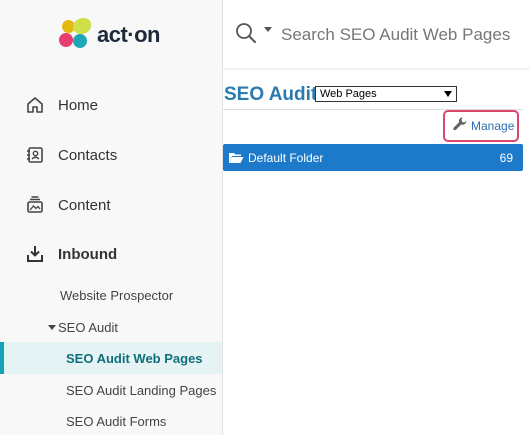 This screenshot has width=530, height=435. Describe the element at coordinates (84, 205) in the screenshot. I see `sidebar-item-label: Content` at that location.